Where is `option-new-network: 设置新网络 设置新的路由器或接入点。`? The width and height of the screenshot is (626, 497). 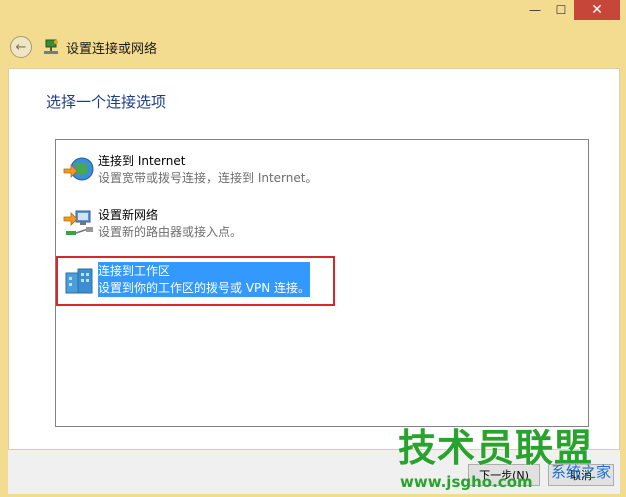
option-new-network: 设置新网络 设置新的路由器或接入点。 is located at coordinates (152, 226).